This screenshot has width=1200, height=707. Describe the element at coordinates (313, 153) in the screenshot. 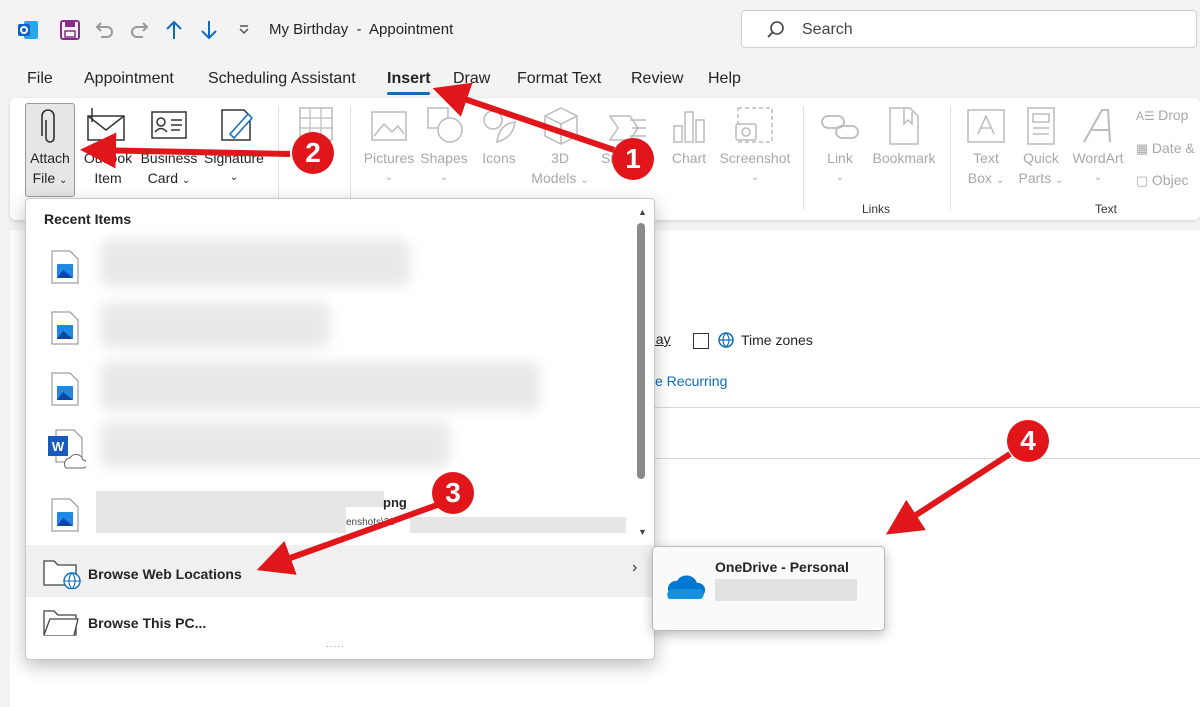

I see `annotation-badge-2: 2` at that location.